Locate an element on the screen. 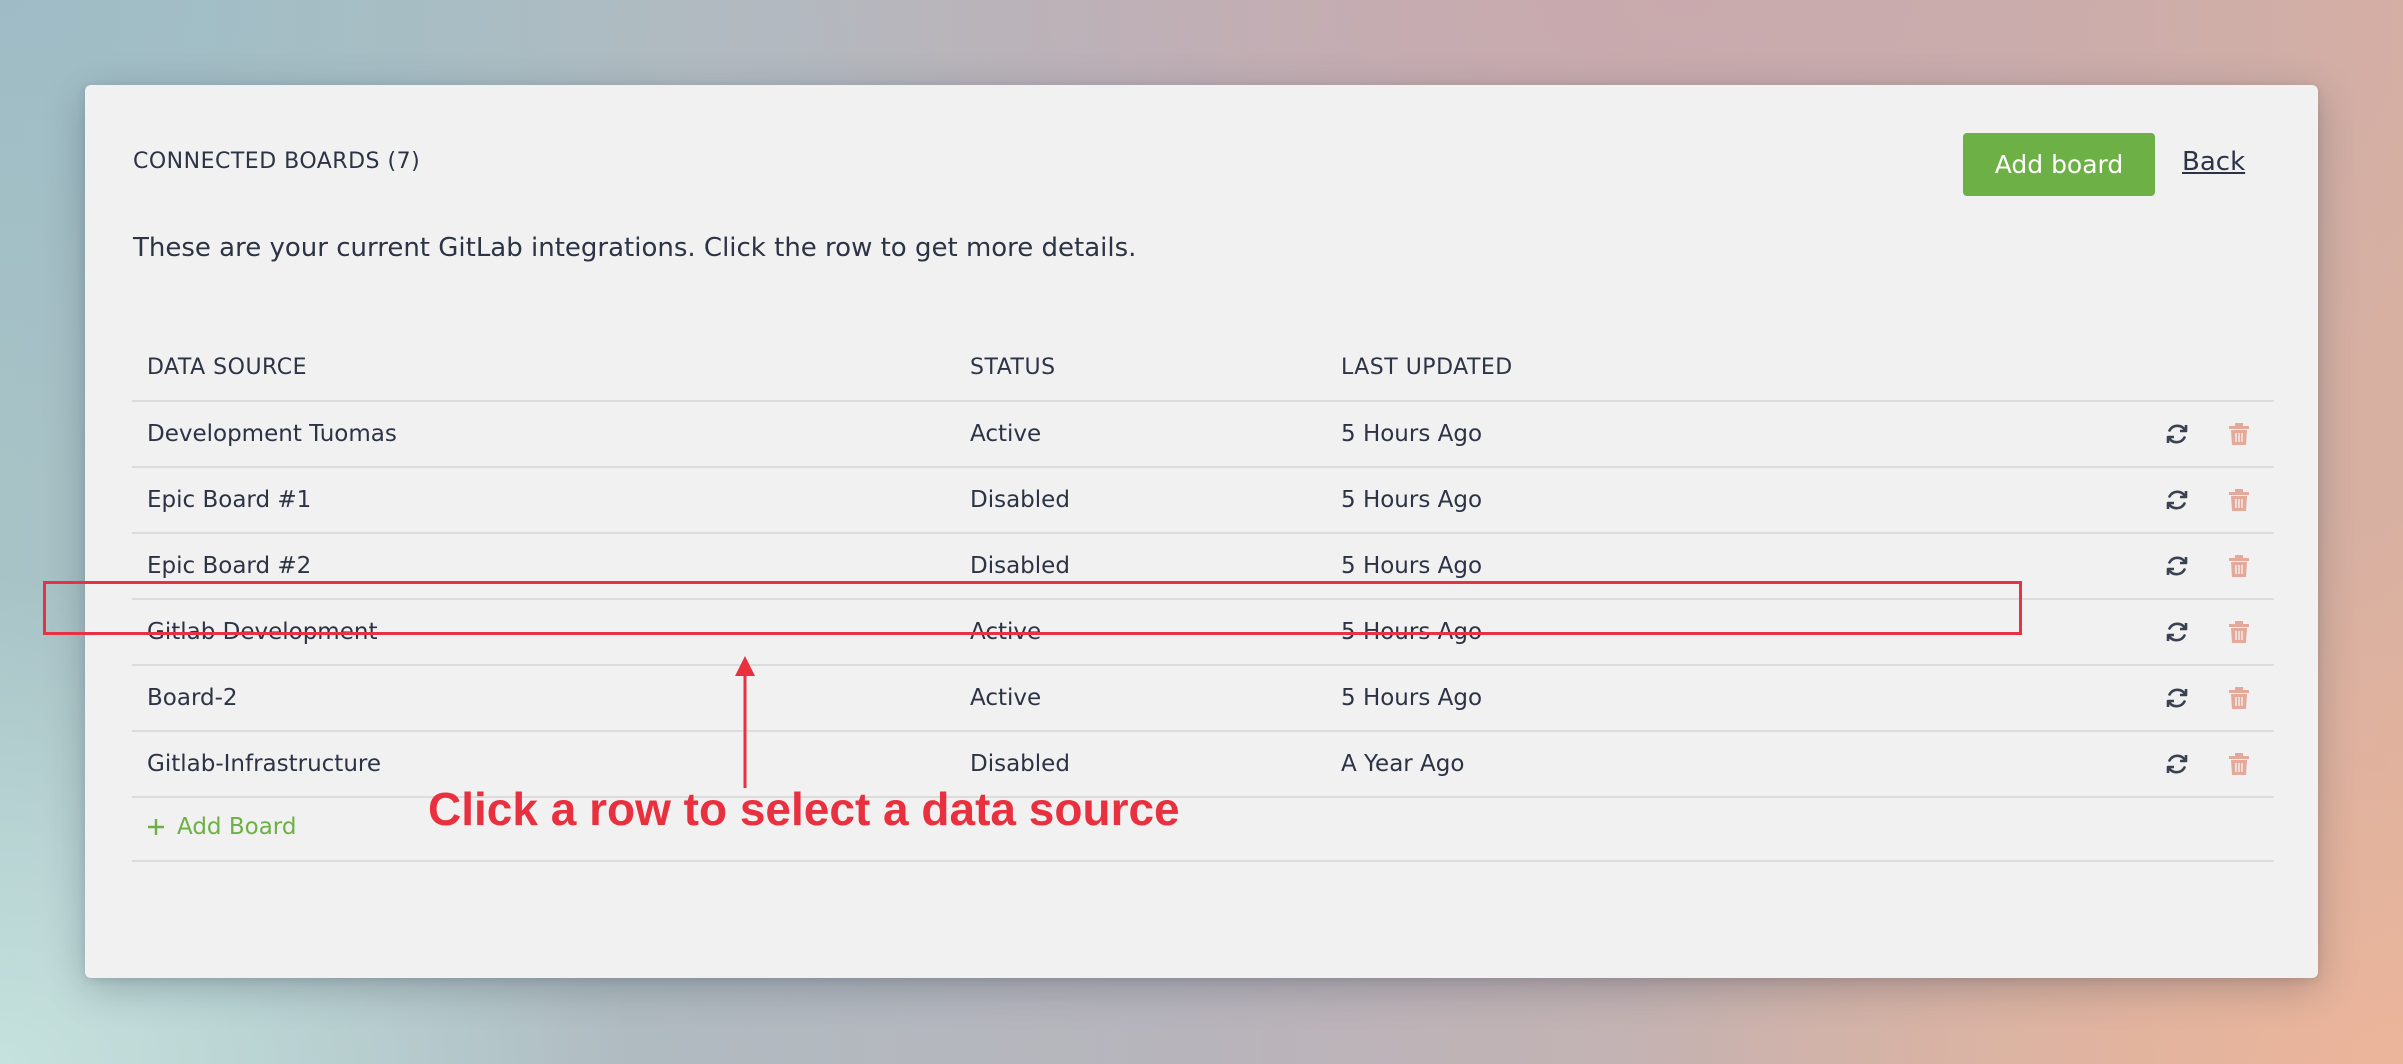 The image size is (2403, 1064). table-row: Epic Board #2 Disabled 5 Hours Ago is located at coordinates (1203, 567).